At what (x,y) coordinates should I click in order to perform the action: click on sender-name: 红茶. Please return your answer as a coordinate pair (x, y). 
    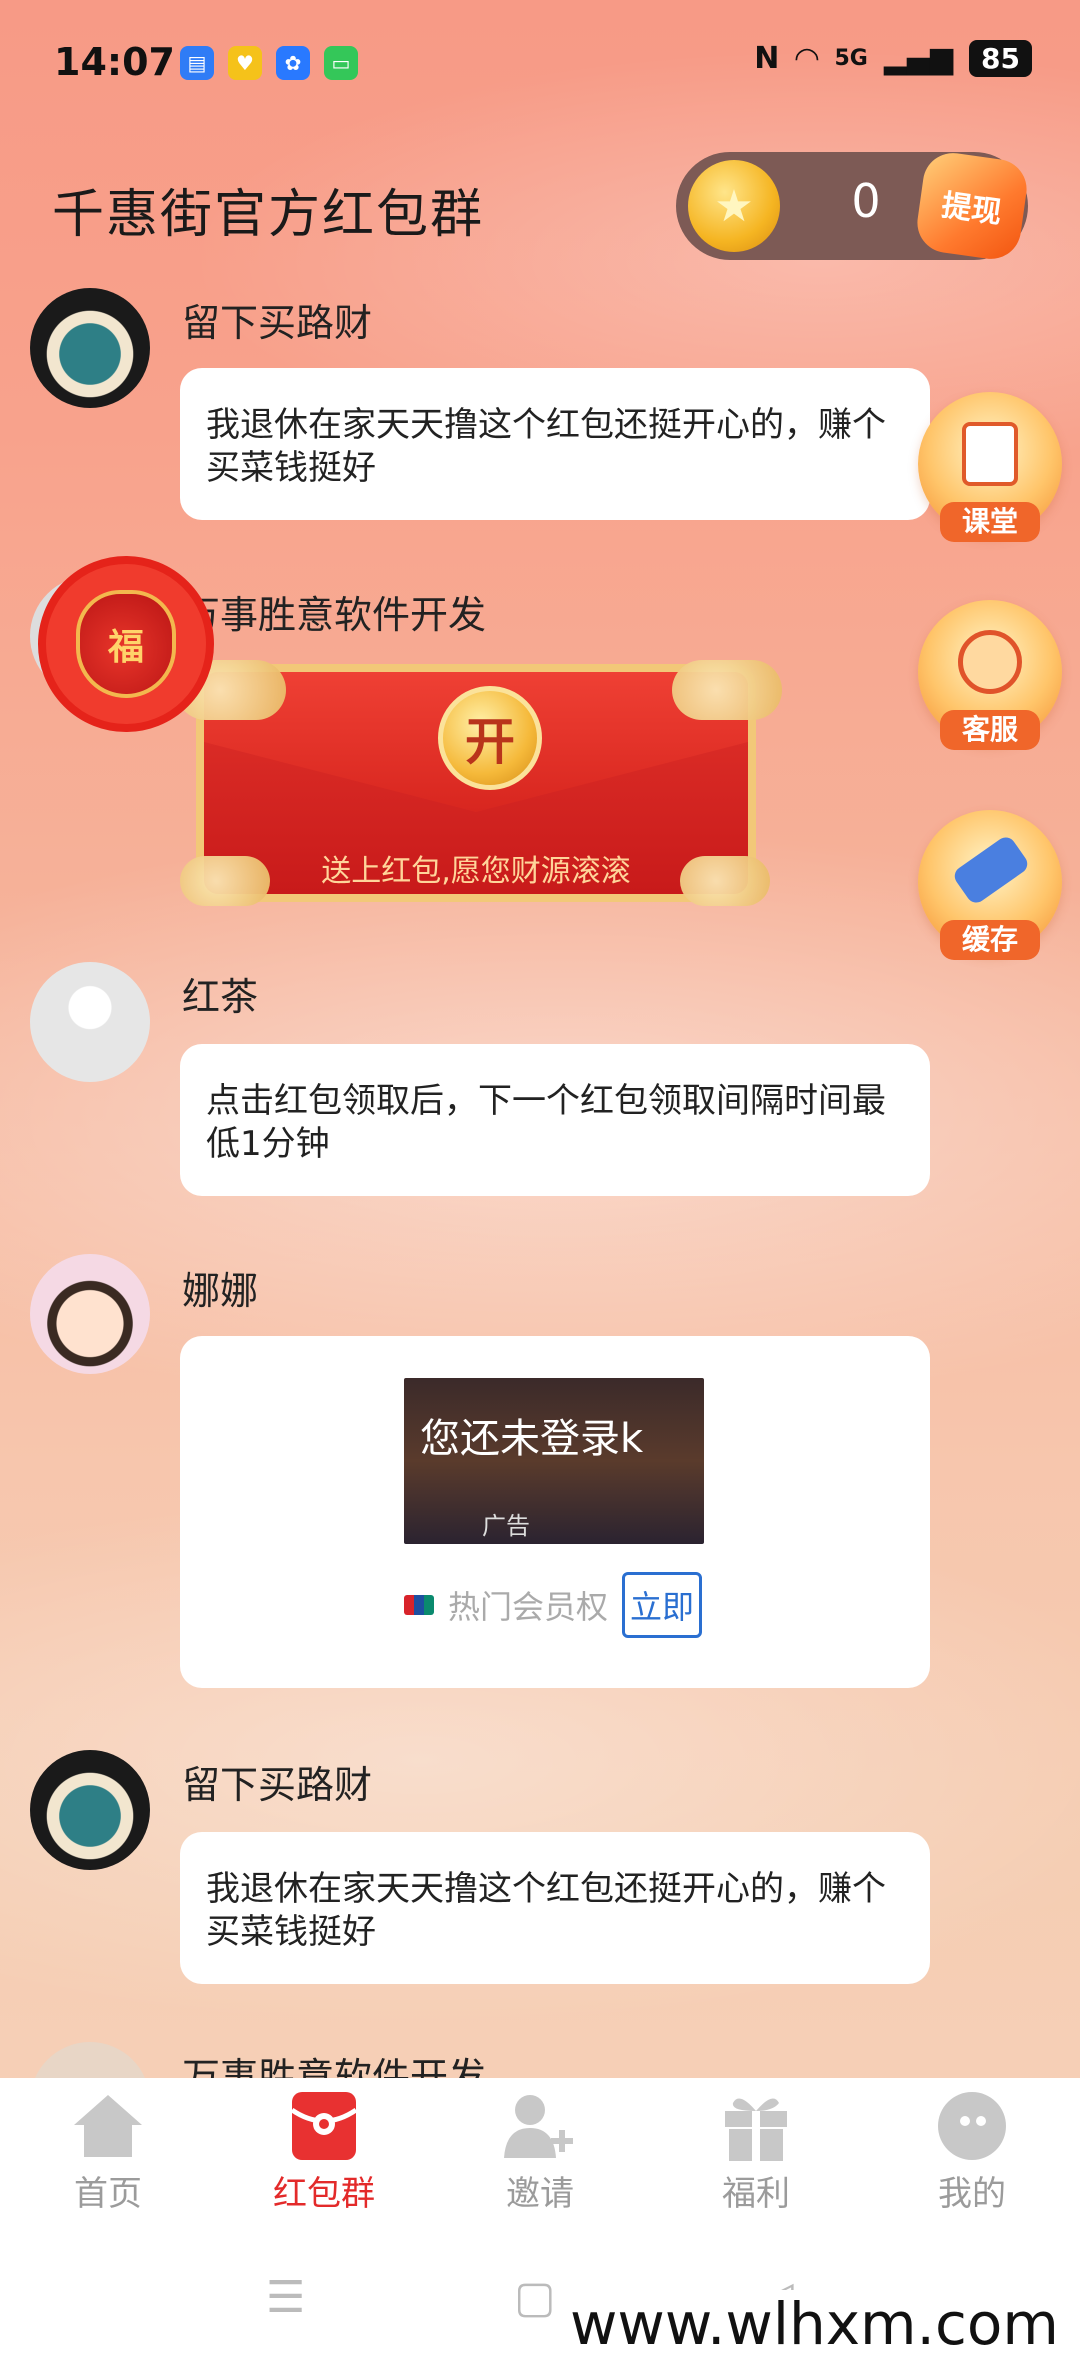
    Looking at the image, I should click on (220, 997).